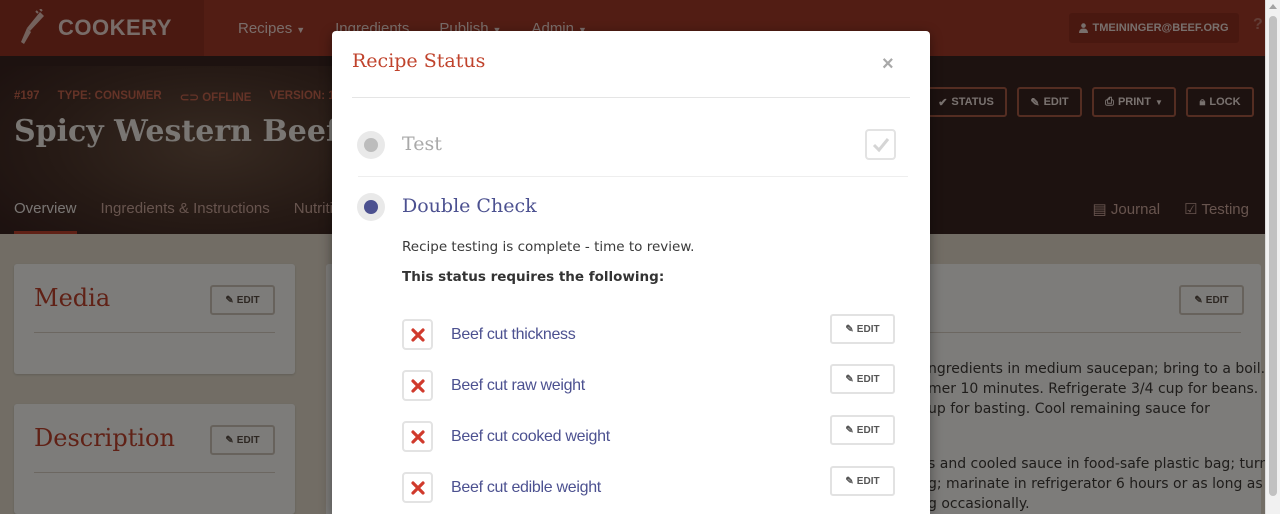  What do you see at coordinates (518, 385) in the screenshot?
I see `requirement-label: Beef cut raw weight` at bounding box center [518, 385].